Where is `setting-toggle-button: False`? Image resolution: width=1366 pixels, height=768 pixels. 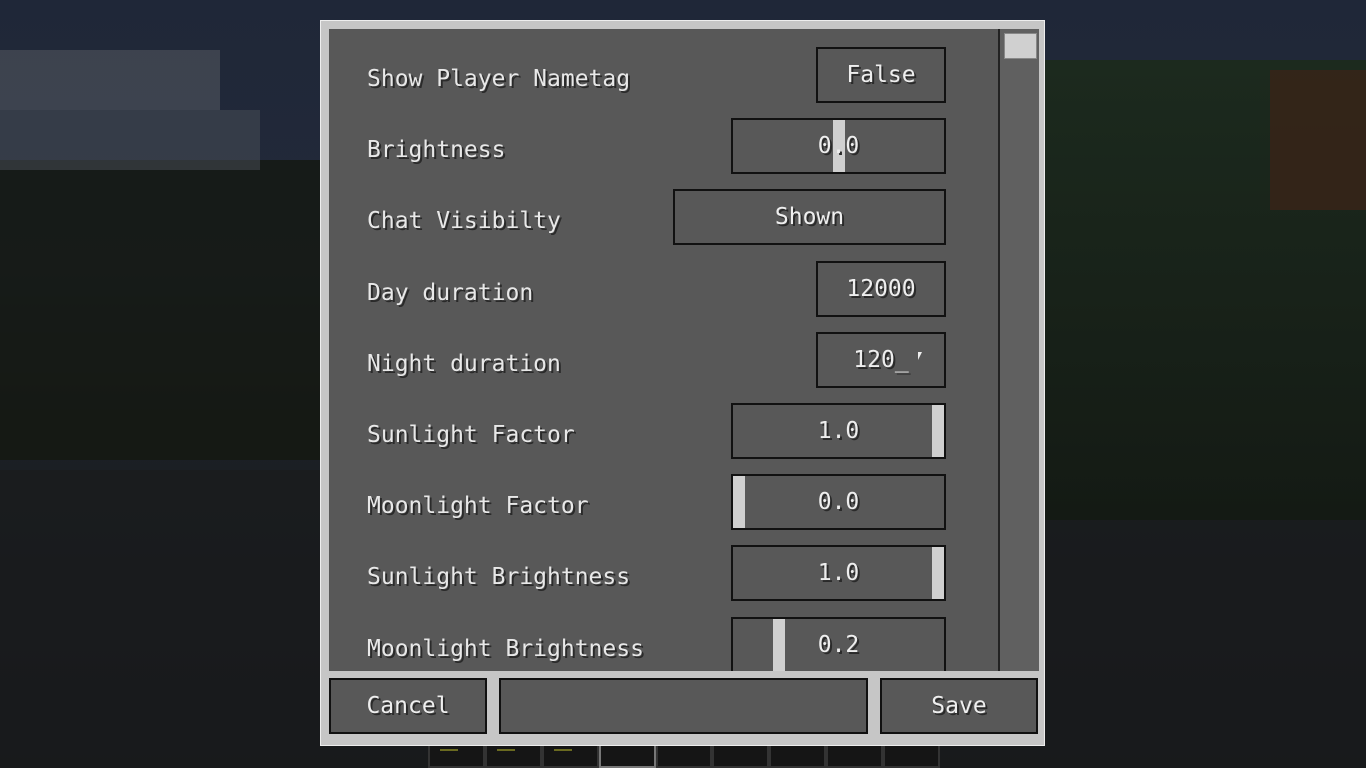
setting-toggle-button: False is located at coordinates (881, 75).